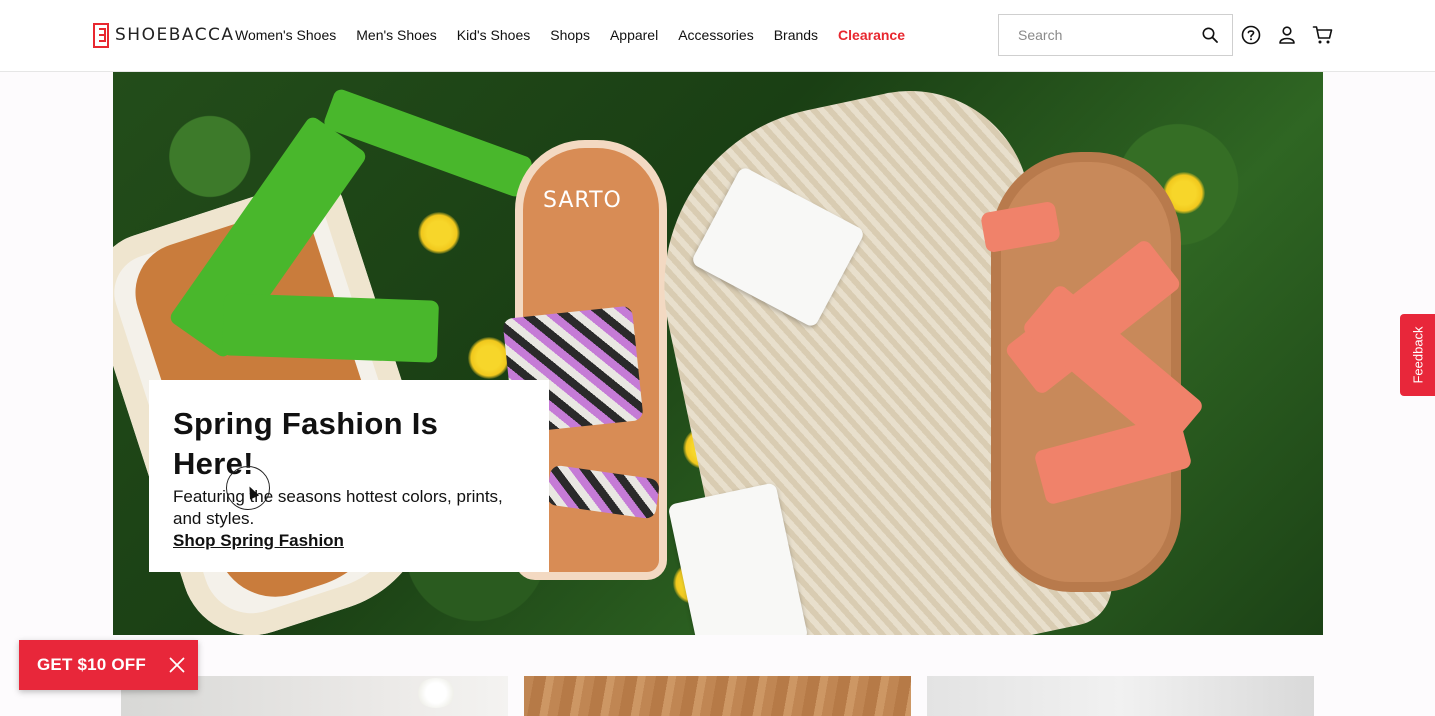 Image resolution: width=1435 pixels, height=716 pixels. What do you see at coordinates (494, 35) in the screenshot?
I see `nav-kids-shoes: Kid's Shoes` at bounding box center [494, 35].